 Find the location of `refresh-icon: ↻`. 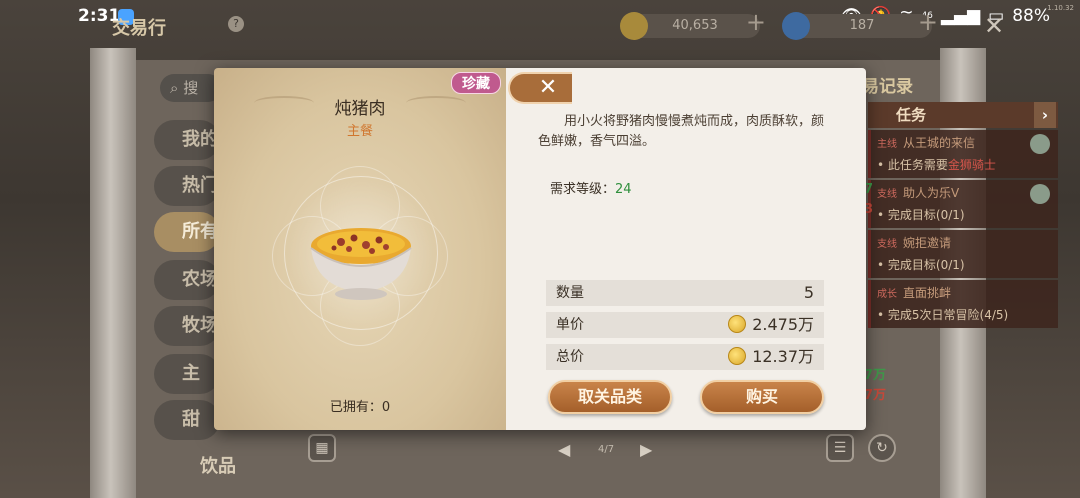

refresh-icon: ↻ is located at coordinates (882, 448).